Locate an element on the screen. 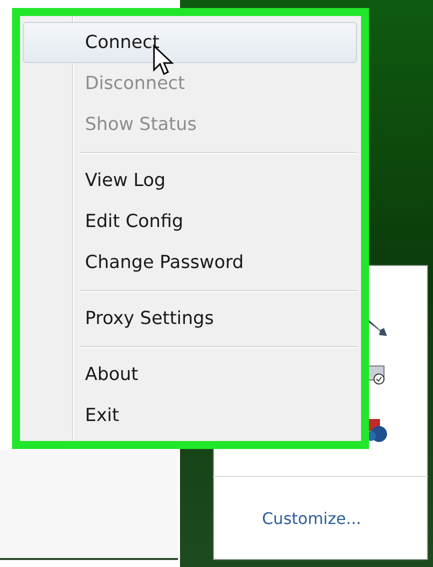 This screenshot has height=567, width=433. menu-item: Change Password is located at coordinates (190, 262).